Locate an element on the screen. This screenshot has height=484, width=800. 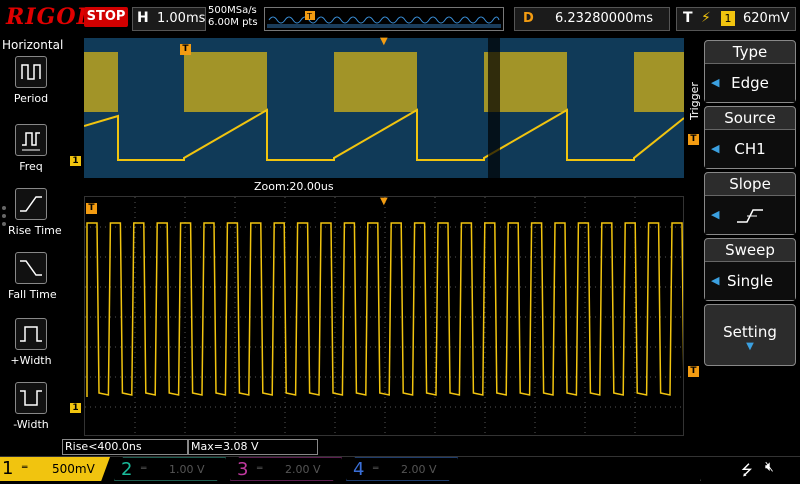
freq-icon is located at coordinates (31, 140).